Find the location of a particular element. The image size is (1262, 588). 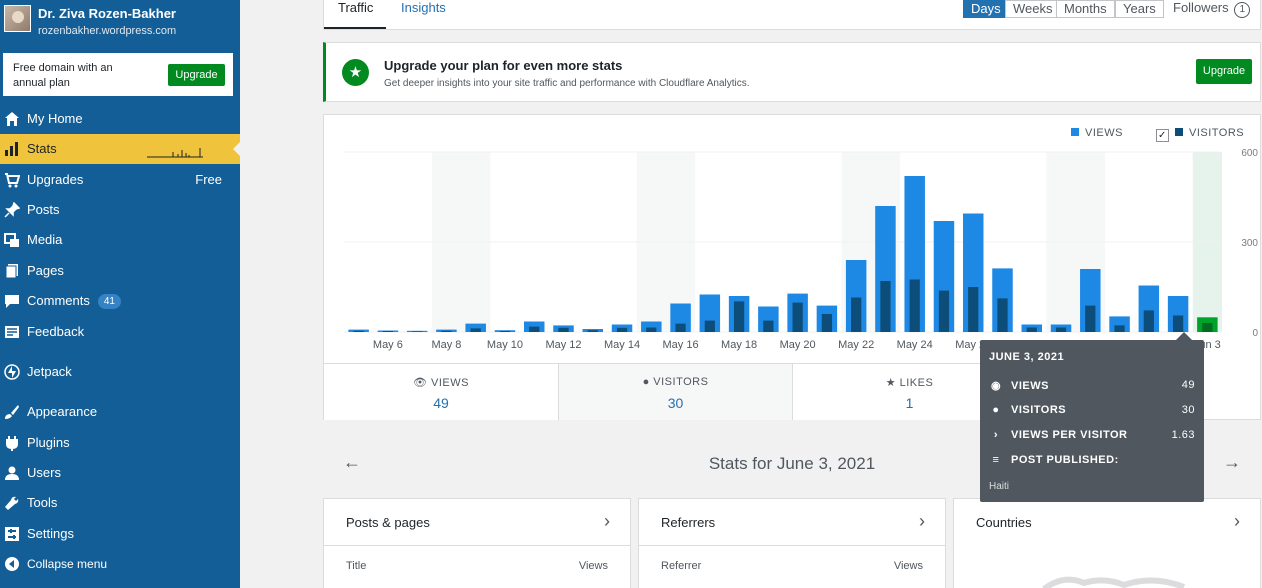

sidebar-item-upgrades: Upgrades Free is located at coordinates (120, 180).